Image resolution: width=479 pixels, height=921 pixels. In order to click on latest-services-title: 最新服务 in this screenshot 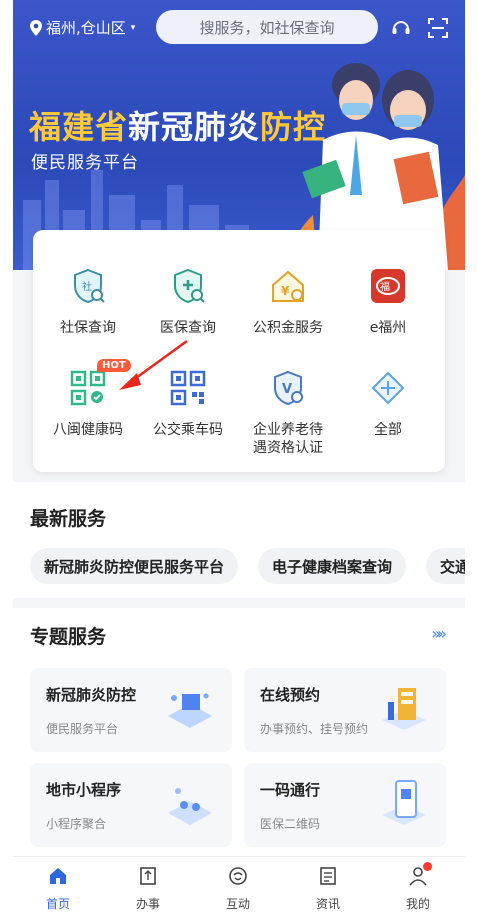, I will do `click(68, 519)`.